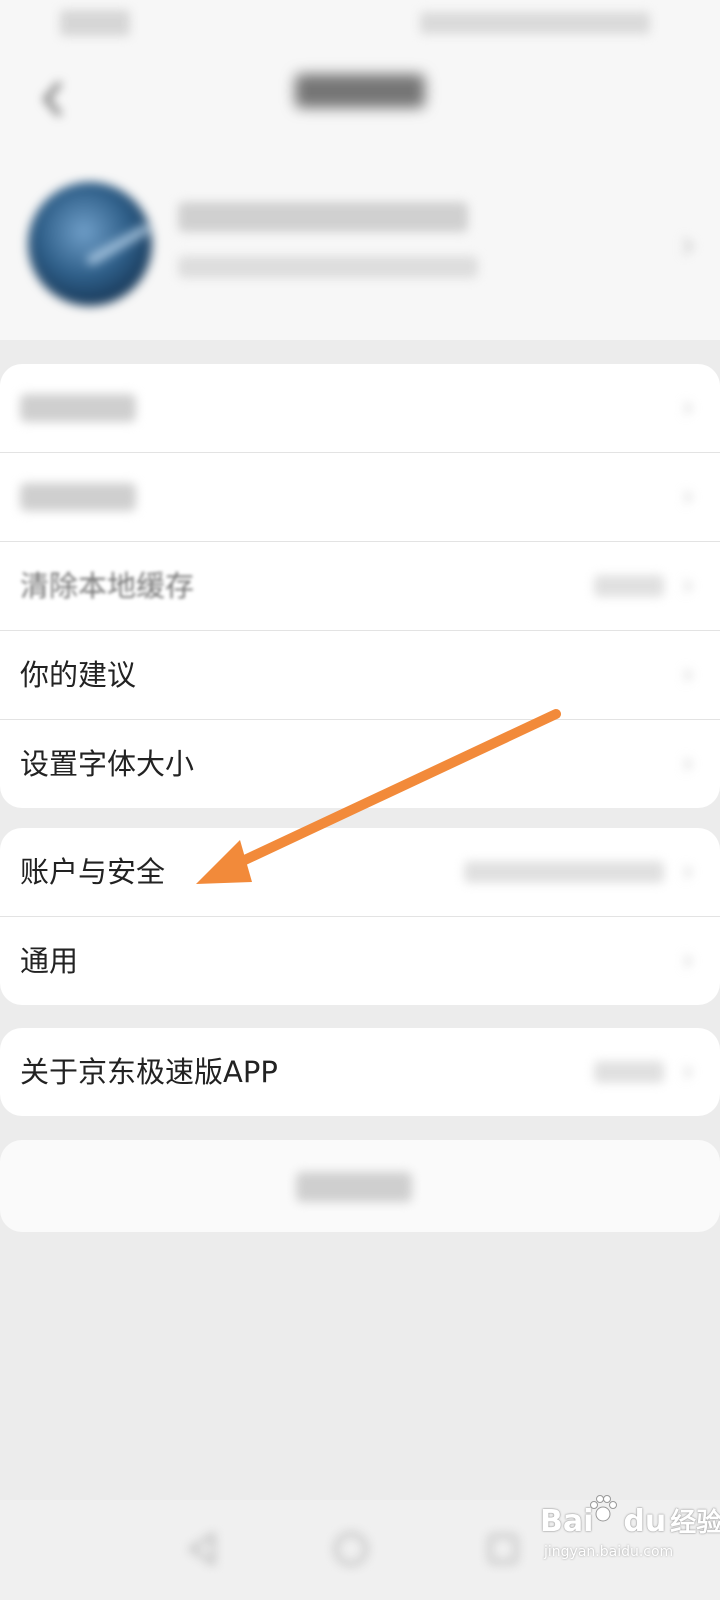 This screenshot has height=1600, width=720. What do you see at coordinates (328, 267) in the screenshot?
I see `profile-account-id` at bounding box center [328, 267].